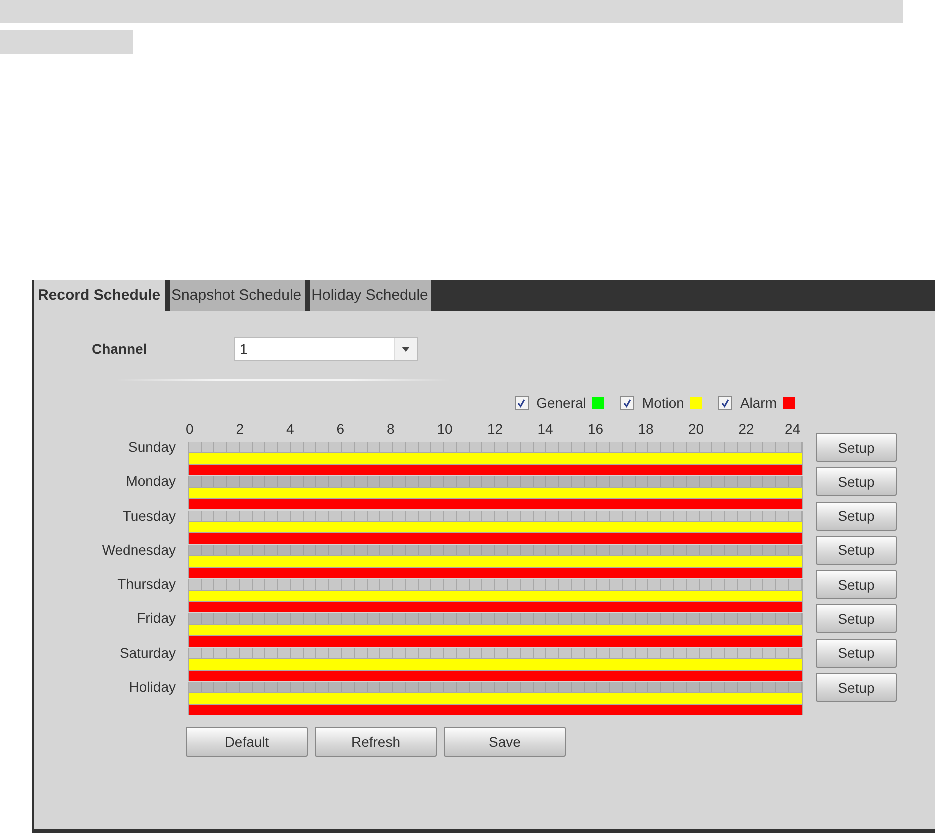  What do you see at coordinates (240, 429) in the screenshot?
I see `hour-label: 2` at bounding box center [240, 429].